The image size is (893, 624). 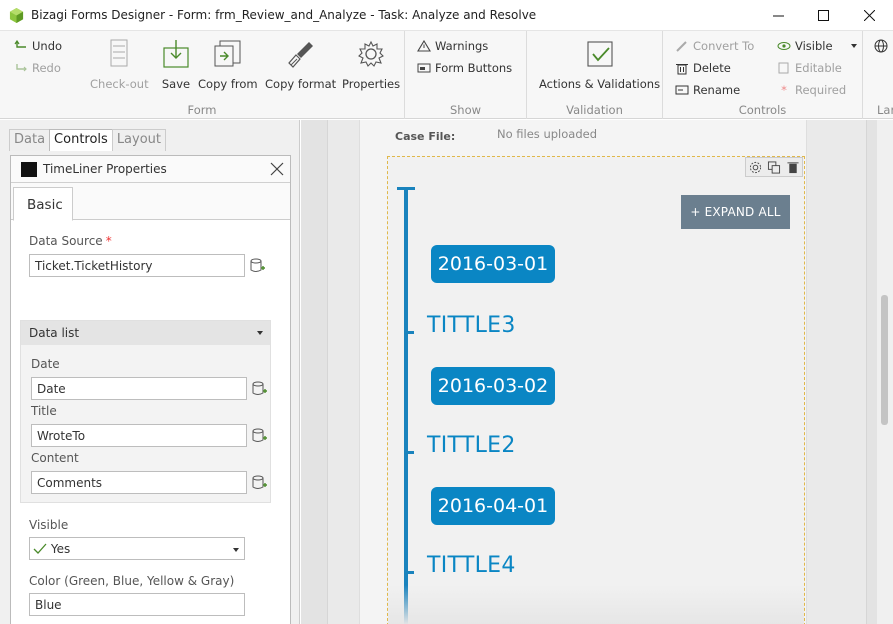 I want to click on panel-tabs: Data Controls Layout, so click(x=88, y=140).